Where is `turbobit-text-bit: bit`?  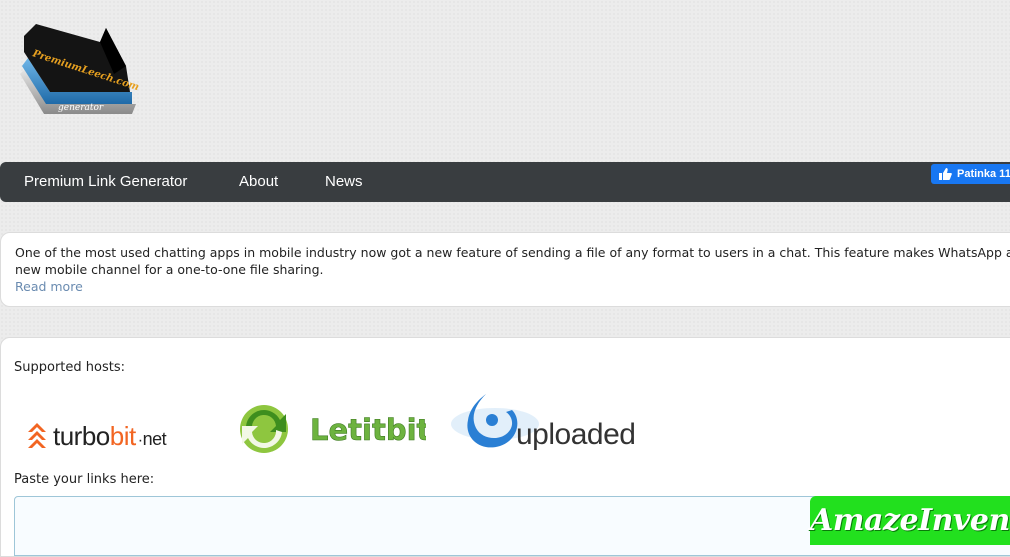
turbobit-text-bit: bit is located at coordinates (123, 436).